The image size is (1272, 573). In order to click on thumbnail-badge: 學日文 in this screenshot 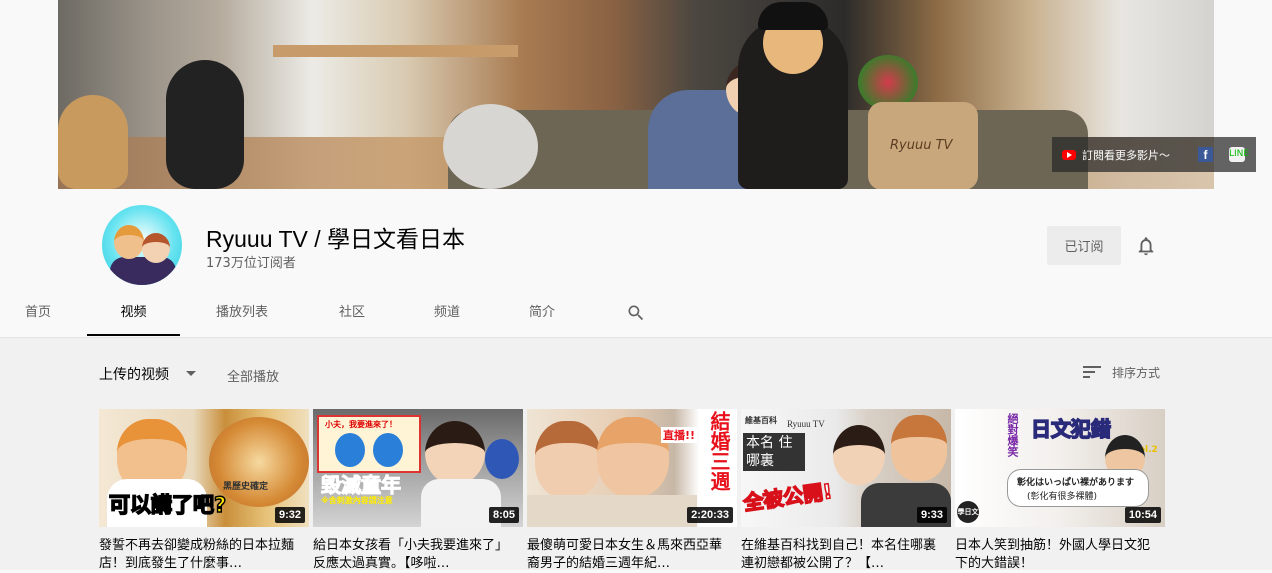, I will do `click(968, 512)`.